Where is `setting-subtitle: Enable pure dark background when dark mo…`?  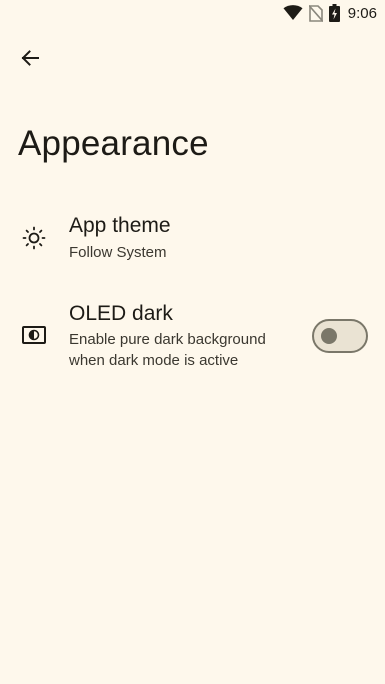
setting-subtitle: Enable pure dark background when dark mo… is located at coordinates (167, 350).